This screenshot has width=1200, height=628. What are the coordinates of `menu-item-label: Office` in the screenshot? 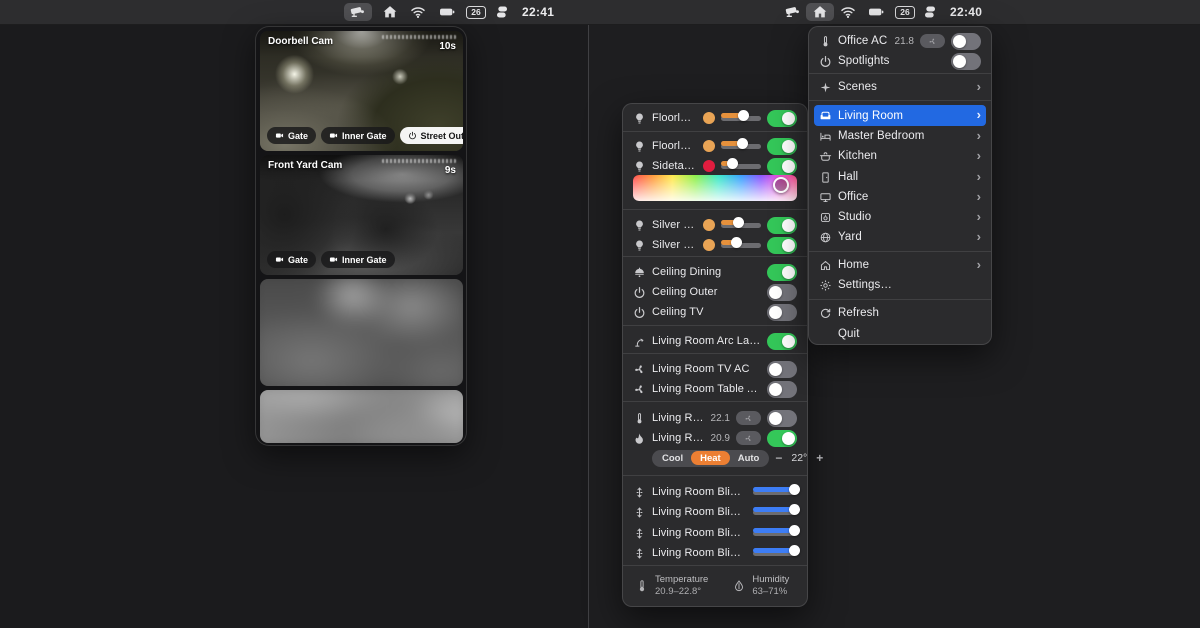 It's located at (853, 197).